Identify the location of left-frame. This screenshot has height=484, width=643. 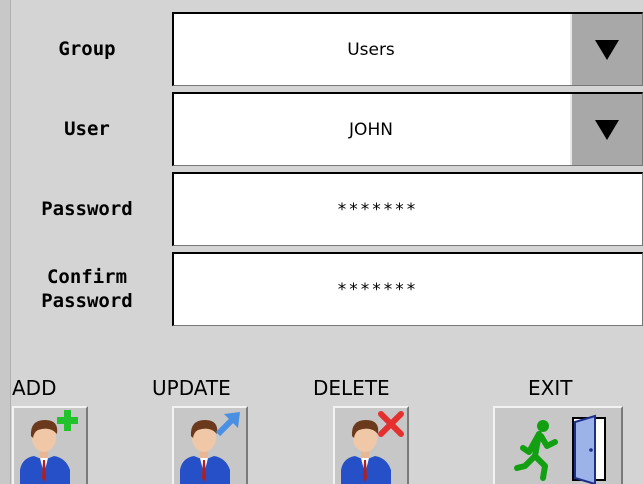
(5, 242).